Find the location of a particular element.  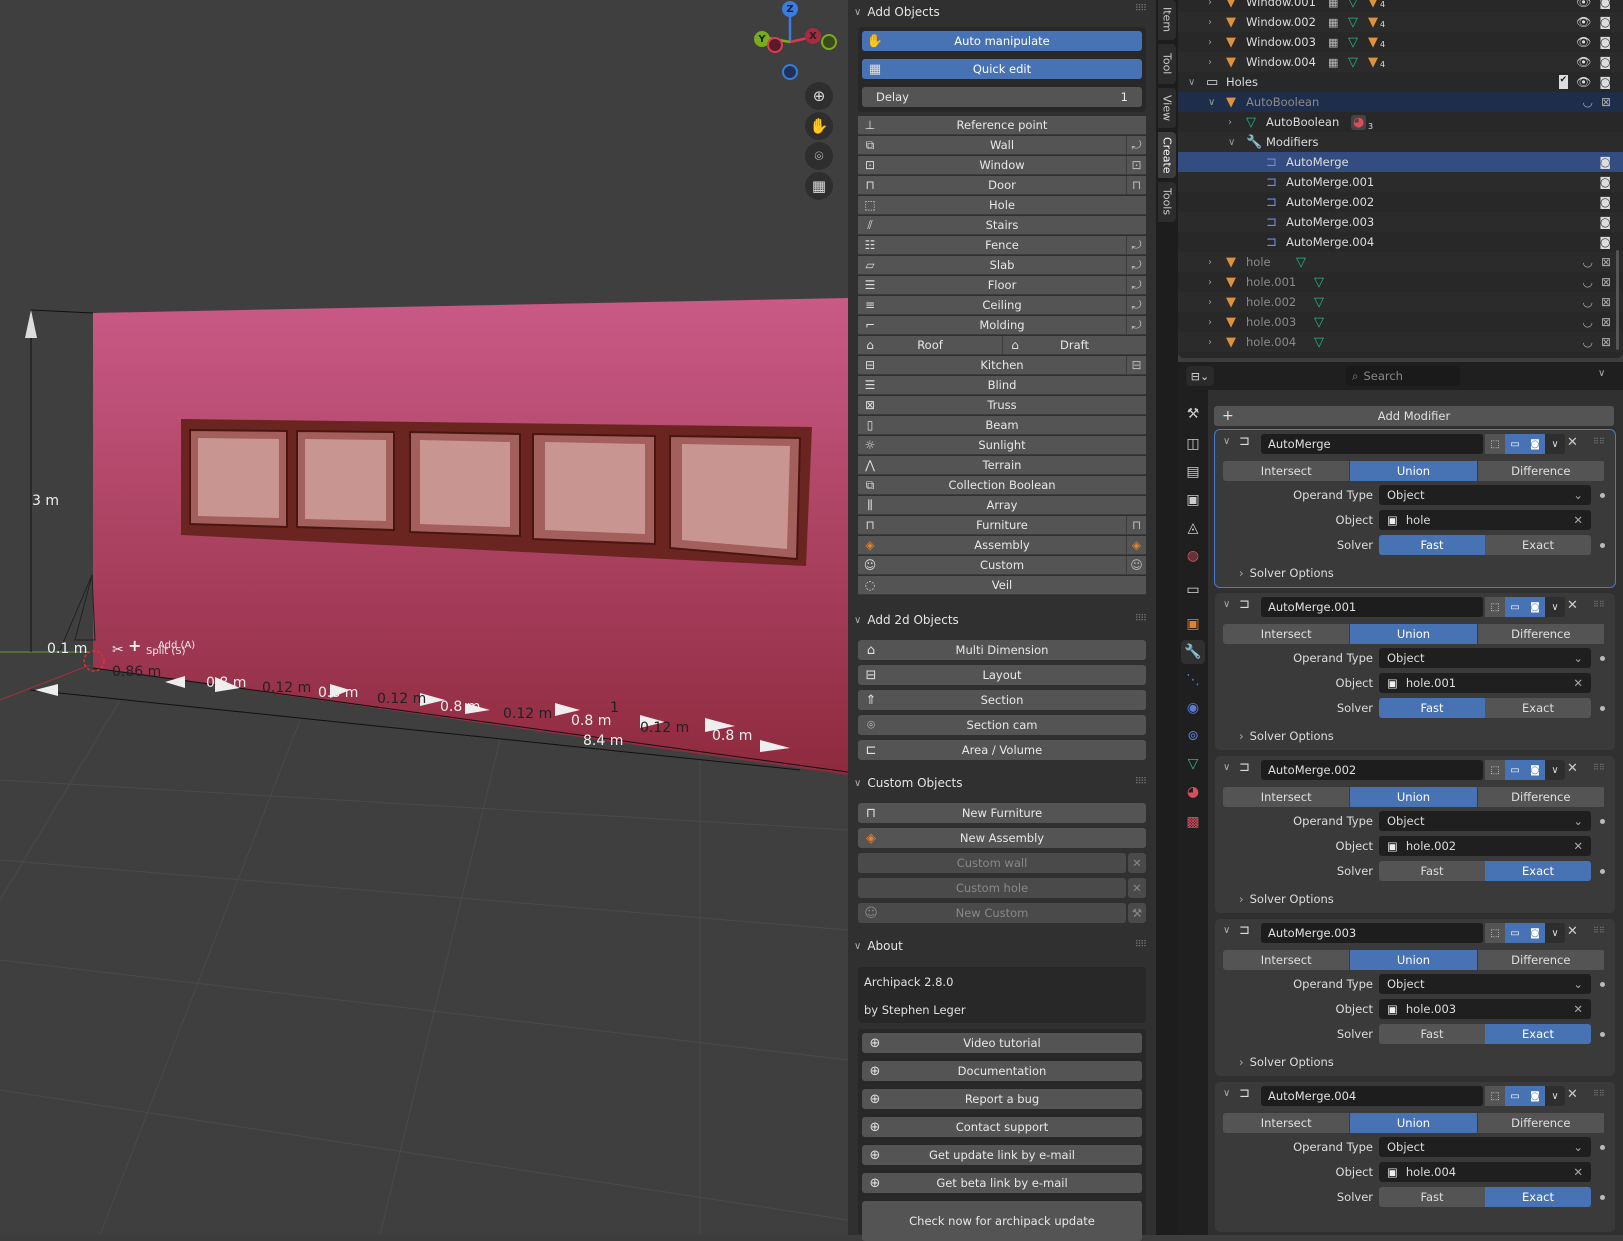

mesh-data-icon: ▽ is located at coordinates (1193, 764).